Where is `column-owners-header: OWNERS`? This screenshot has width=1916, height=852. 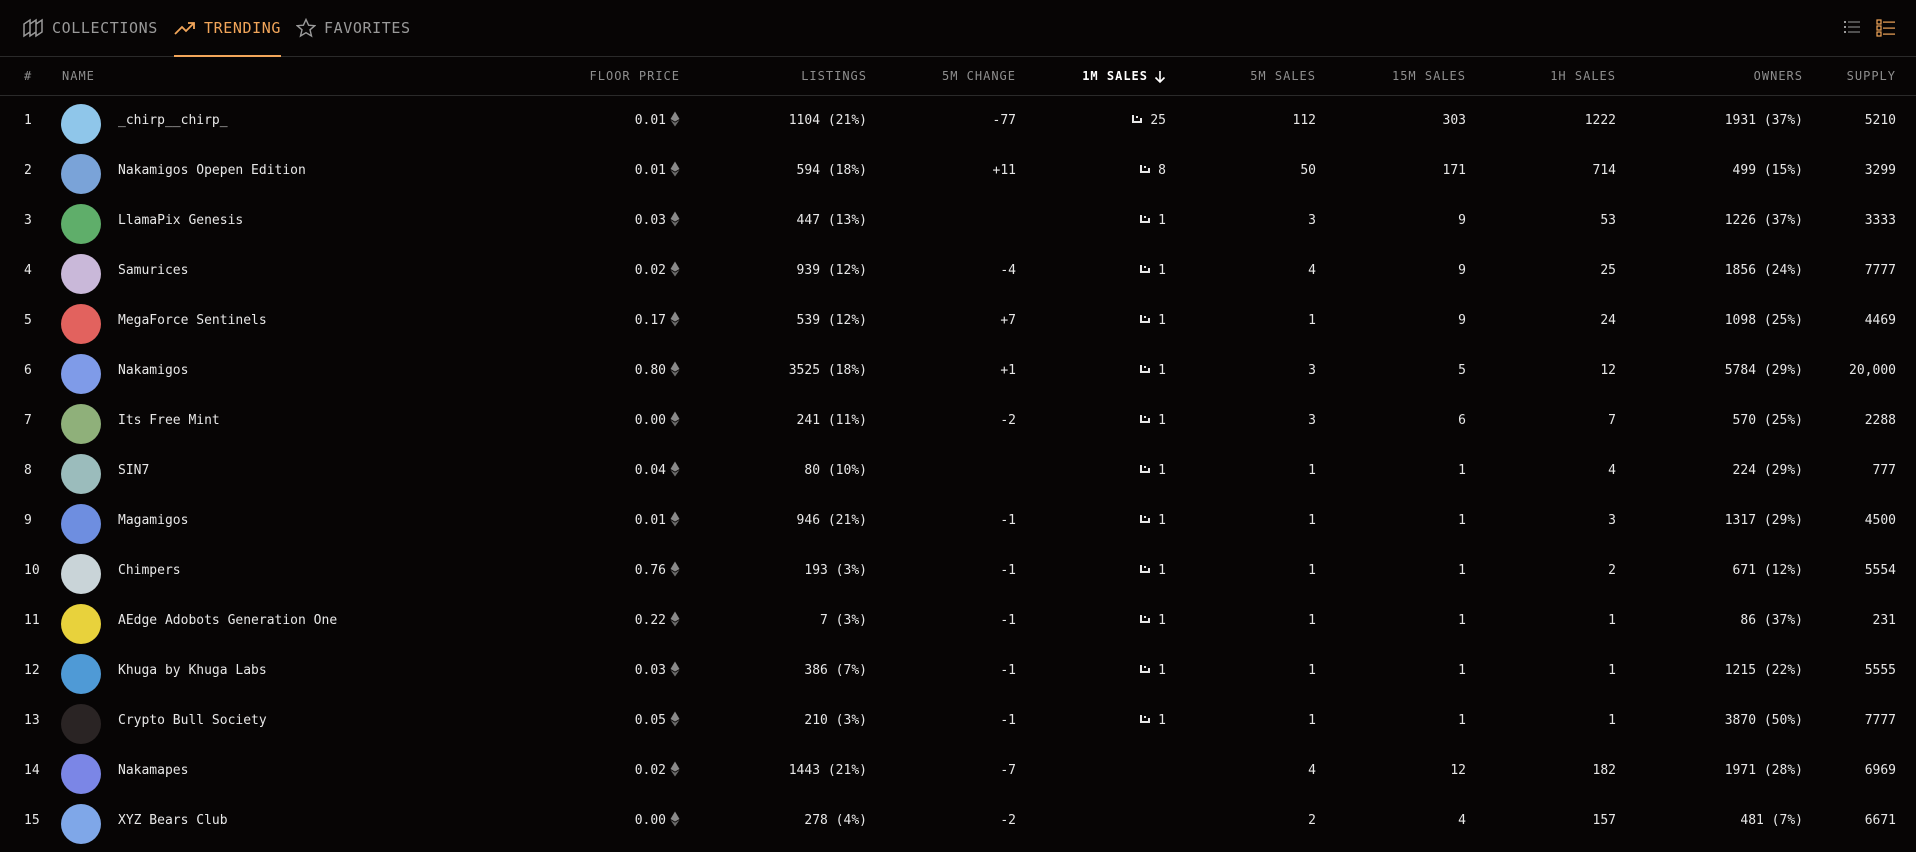 column-owners-header: OWNERS is located at coordinates (1716, 76).